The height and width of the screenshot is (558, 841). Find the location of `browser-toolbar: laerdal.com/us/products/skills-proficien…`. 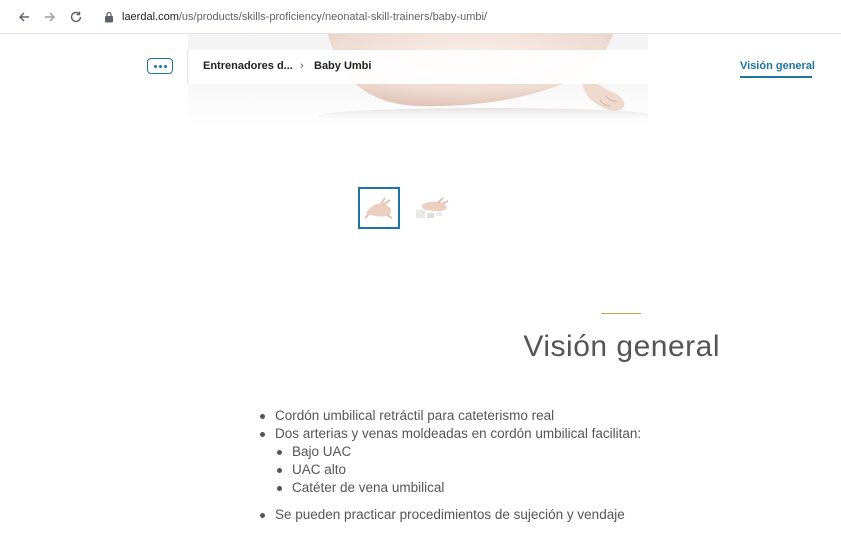

browser-toolbar: laerdal.com/us/products/skills-proficien… is located at coordinates (420, 17).